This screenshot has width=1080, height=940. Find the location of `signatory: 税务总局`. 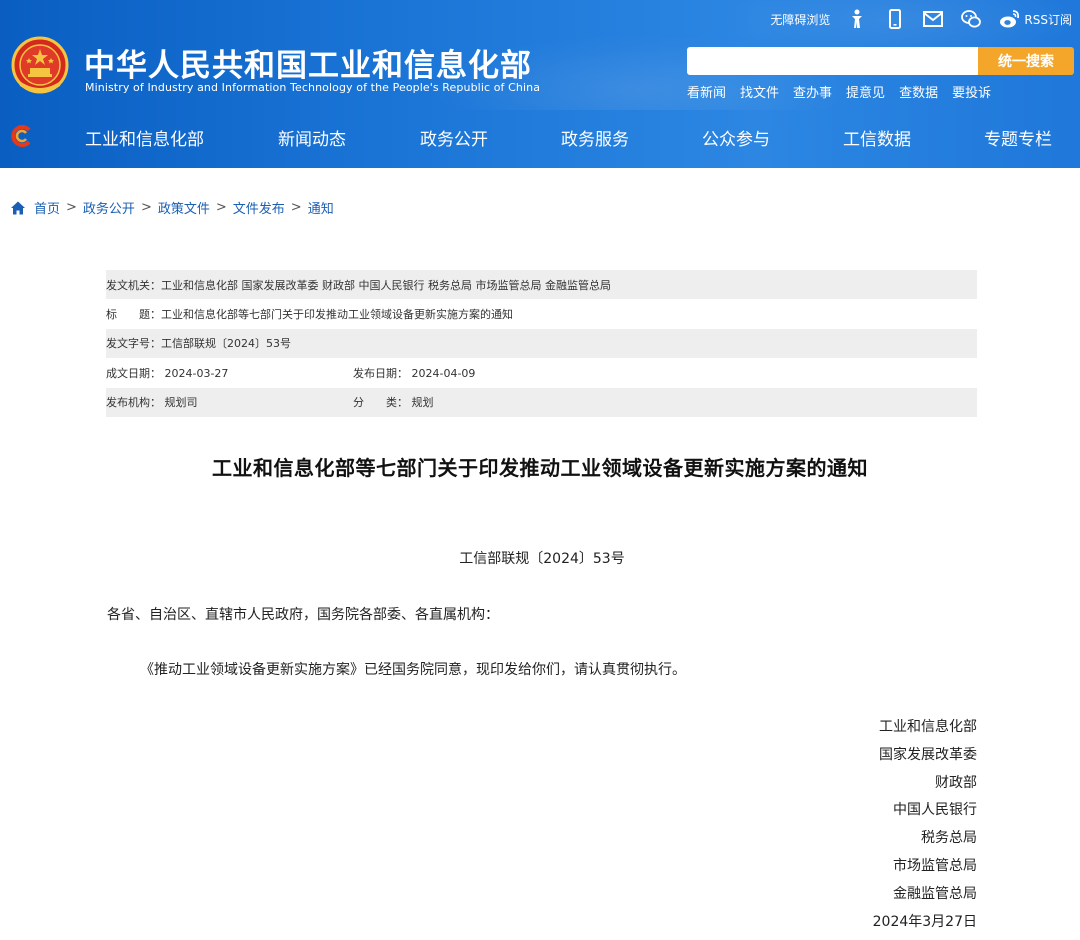

signatory: 税务总局 is located at coordinates (949, 838).